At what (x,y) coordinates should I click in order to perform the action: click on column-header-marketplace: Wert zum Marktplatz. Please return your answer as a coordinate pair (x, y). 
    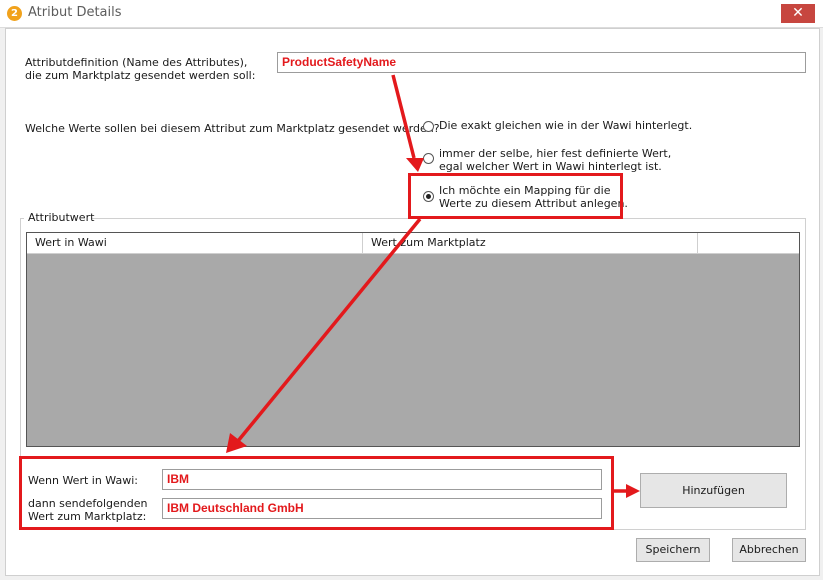
    Looking at the image, I should click on (530, 243).